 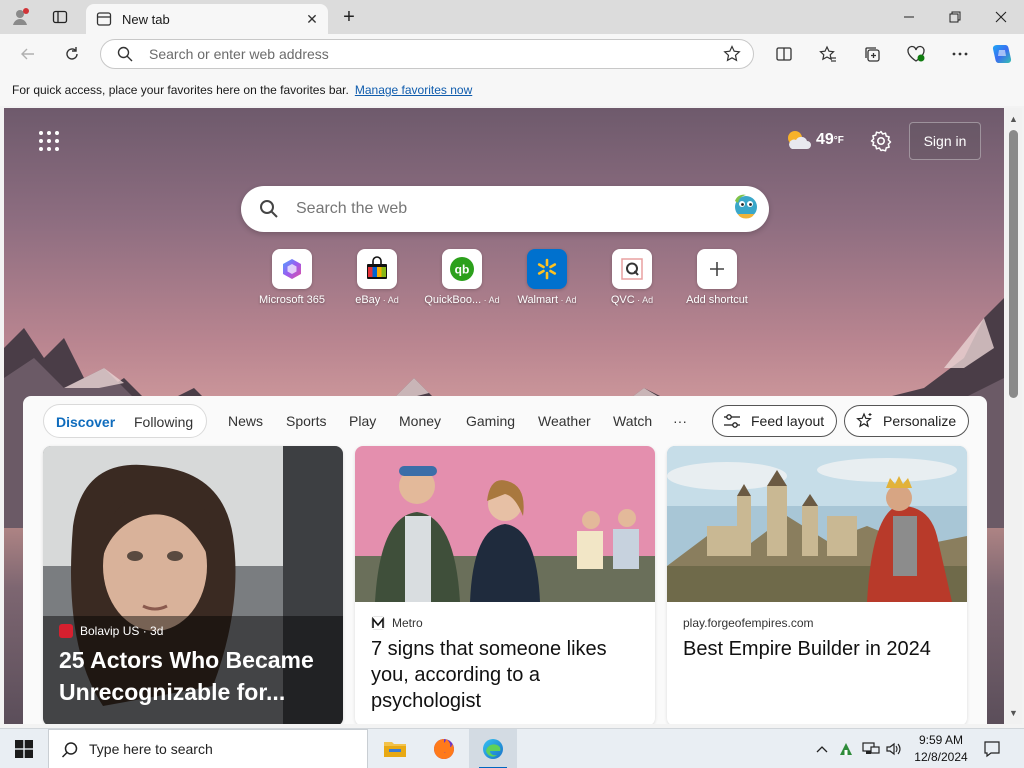 What do you see at coordinates (378, 623) in the screenshot?
I see `metro-logo-icon` at bounding box center [378, 623].